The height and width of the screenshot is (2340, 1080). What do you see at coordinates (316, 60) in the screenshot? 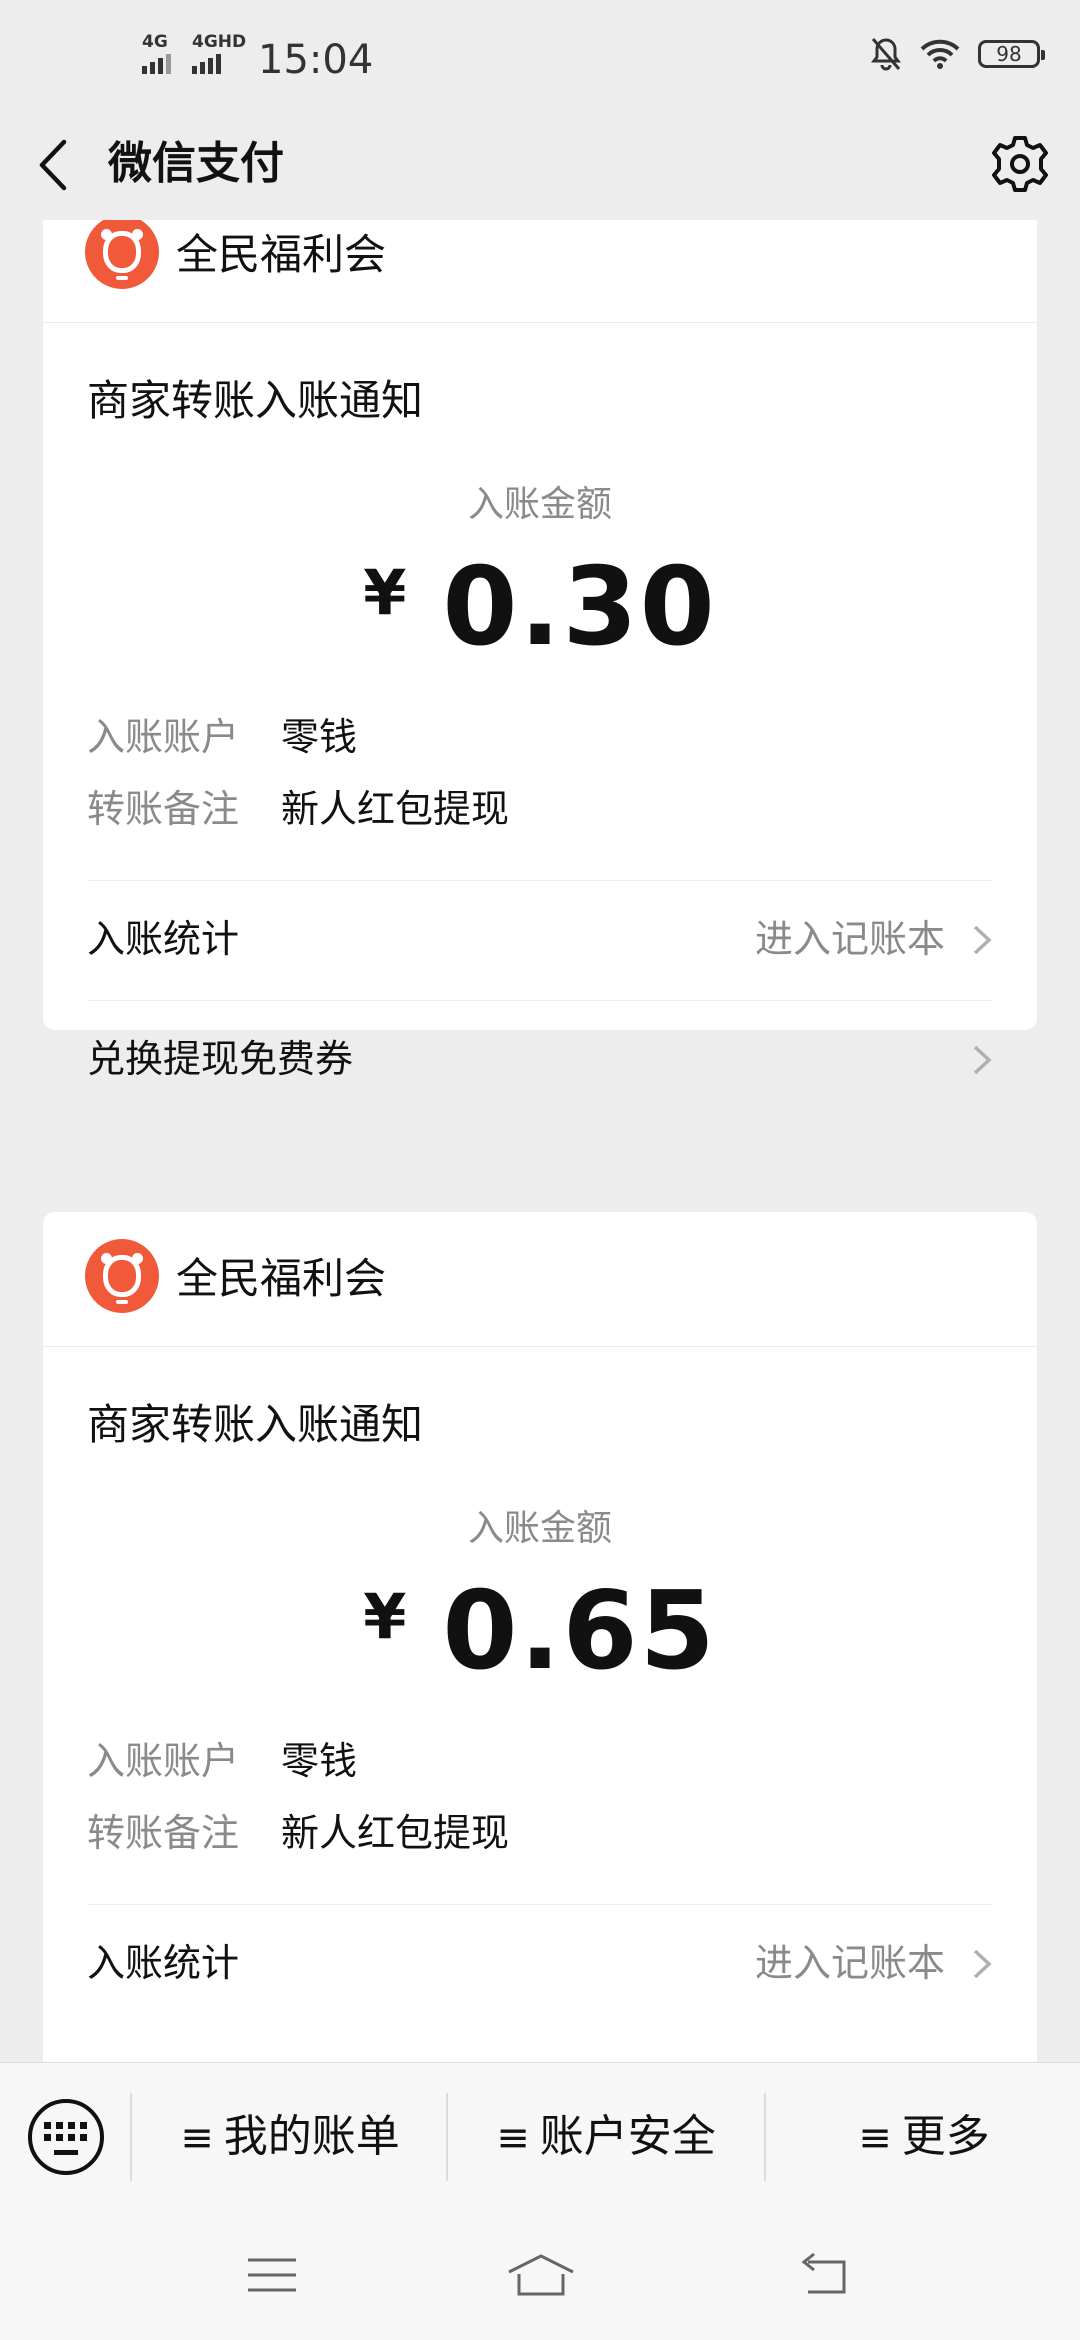
I see `status-time: 15:04` at bounding box center [316, 60].